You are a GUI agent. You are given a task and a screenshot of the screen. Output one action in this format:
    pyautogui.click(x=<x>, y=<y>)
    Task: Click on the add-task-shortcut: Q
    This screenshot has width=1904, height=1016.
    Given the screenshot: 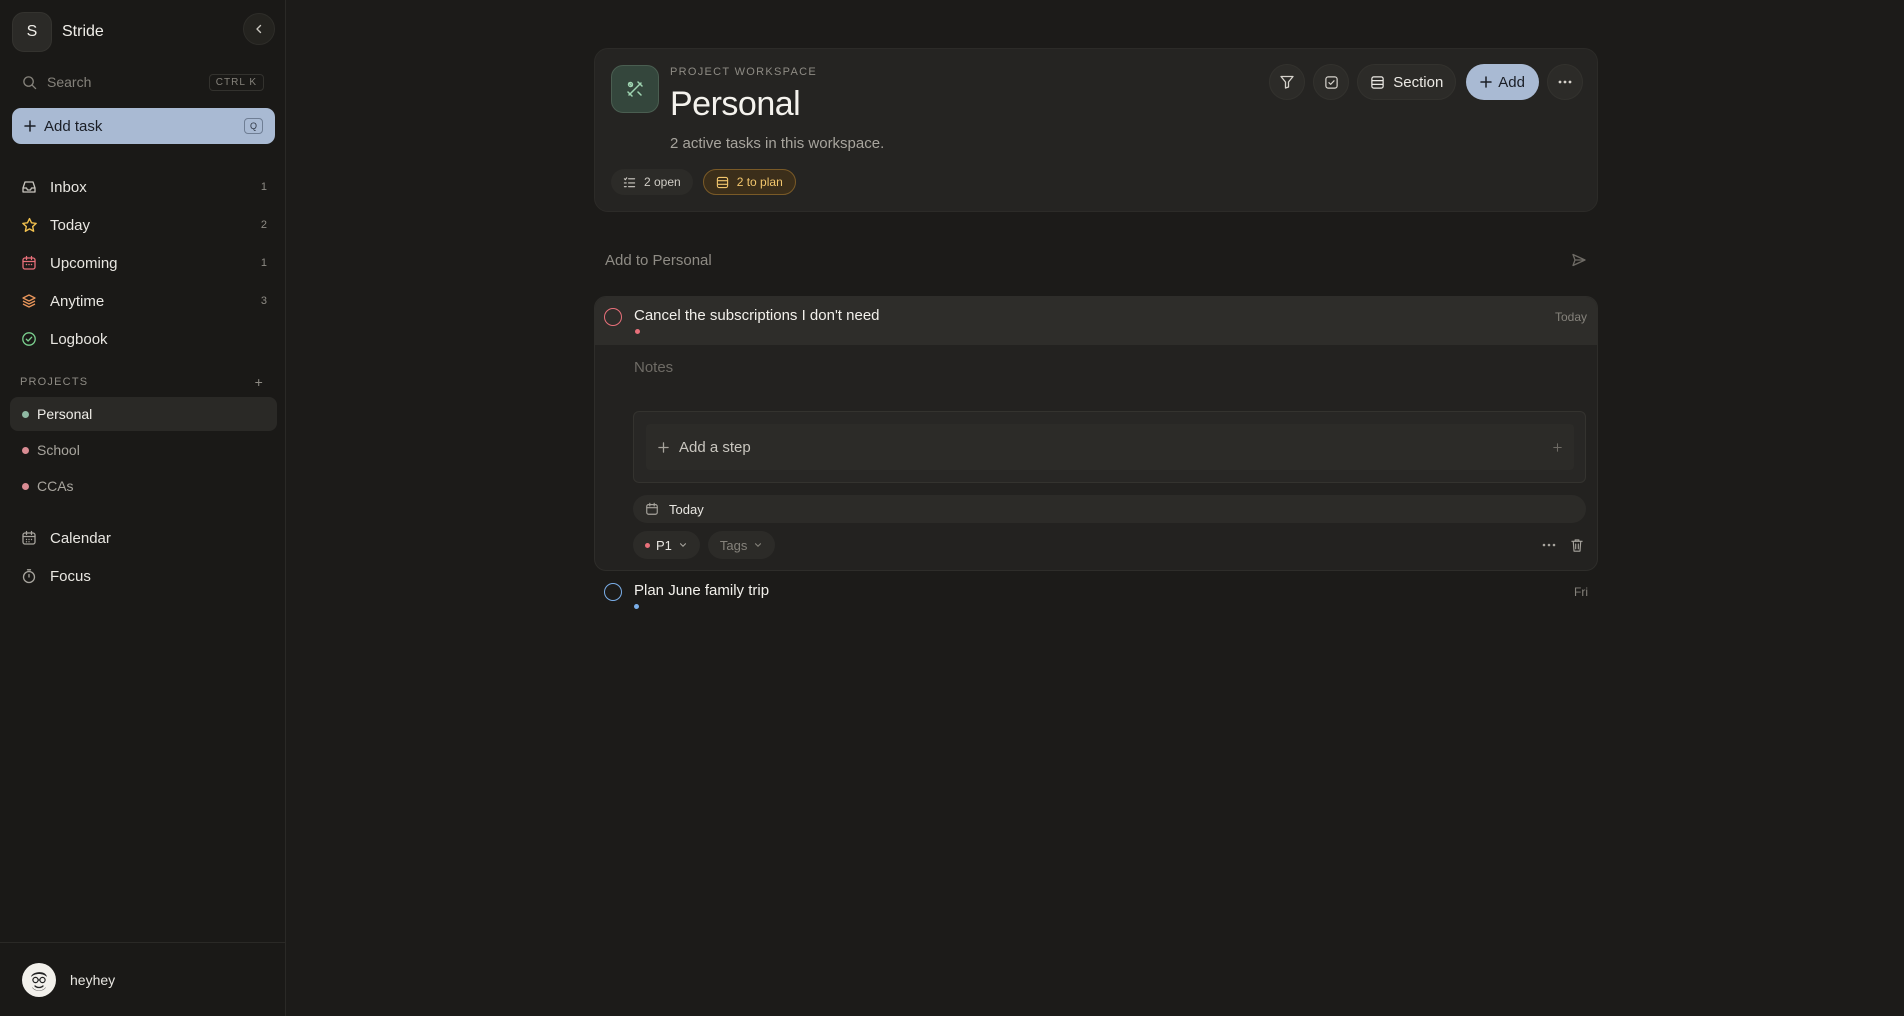 What is the action you would take?
    pyautogui.click(x=253, y=126)
    